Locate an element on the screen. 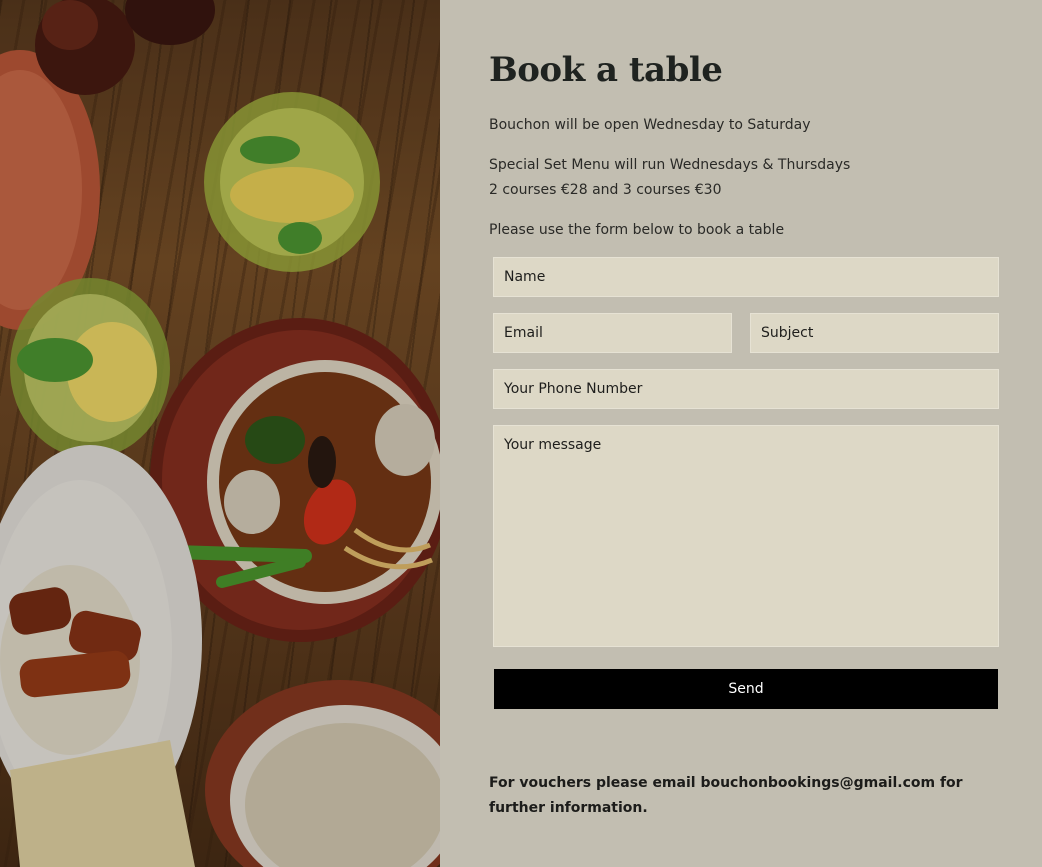 The image size is (1042, 867). message-field is located at coordinates (746, 536).